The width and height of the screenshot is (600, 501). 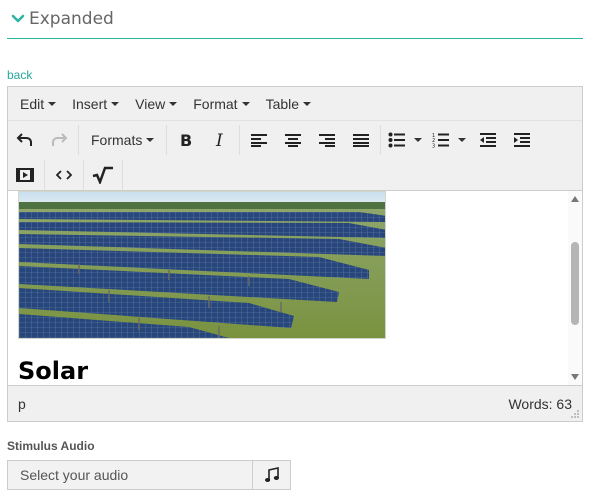 I want to click on stimulus-audio-label: Stimulus Audio, so click(x=51, y=446).